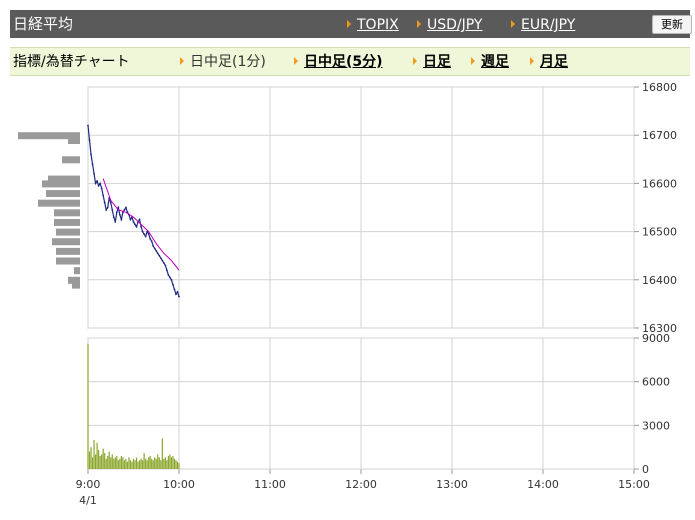 The image size is (695, 520). I want to click on link-label: TOPIX, so click(378, 25).